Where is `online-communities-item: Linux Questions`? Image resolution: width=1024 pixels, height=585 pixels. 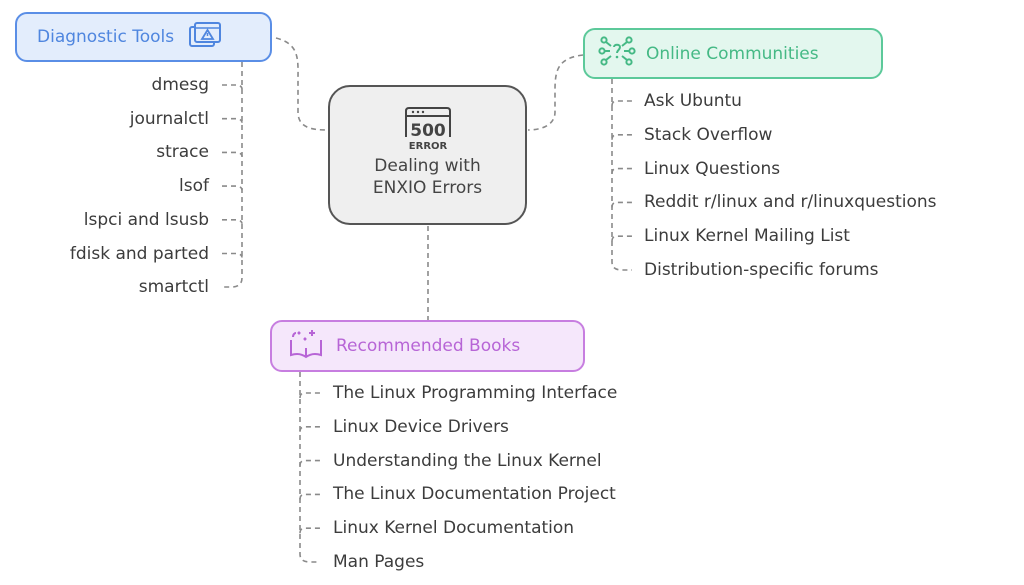 online-communities-item: Linux Questions is located at coordinates (712, 169).